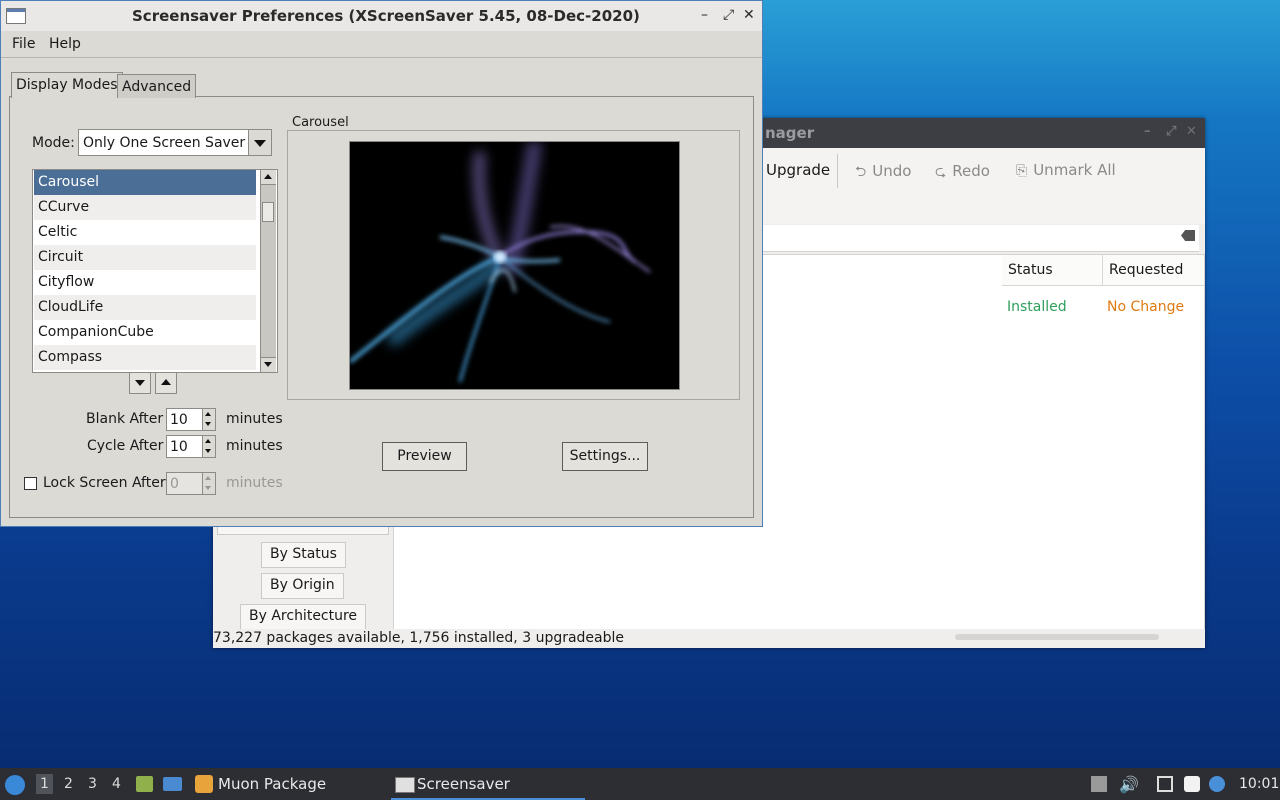  Describe the element at coordinates (1037, 307) in the screenshot. I see `package-status: Installed` at that location.